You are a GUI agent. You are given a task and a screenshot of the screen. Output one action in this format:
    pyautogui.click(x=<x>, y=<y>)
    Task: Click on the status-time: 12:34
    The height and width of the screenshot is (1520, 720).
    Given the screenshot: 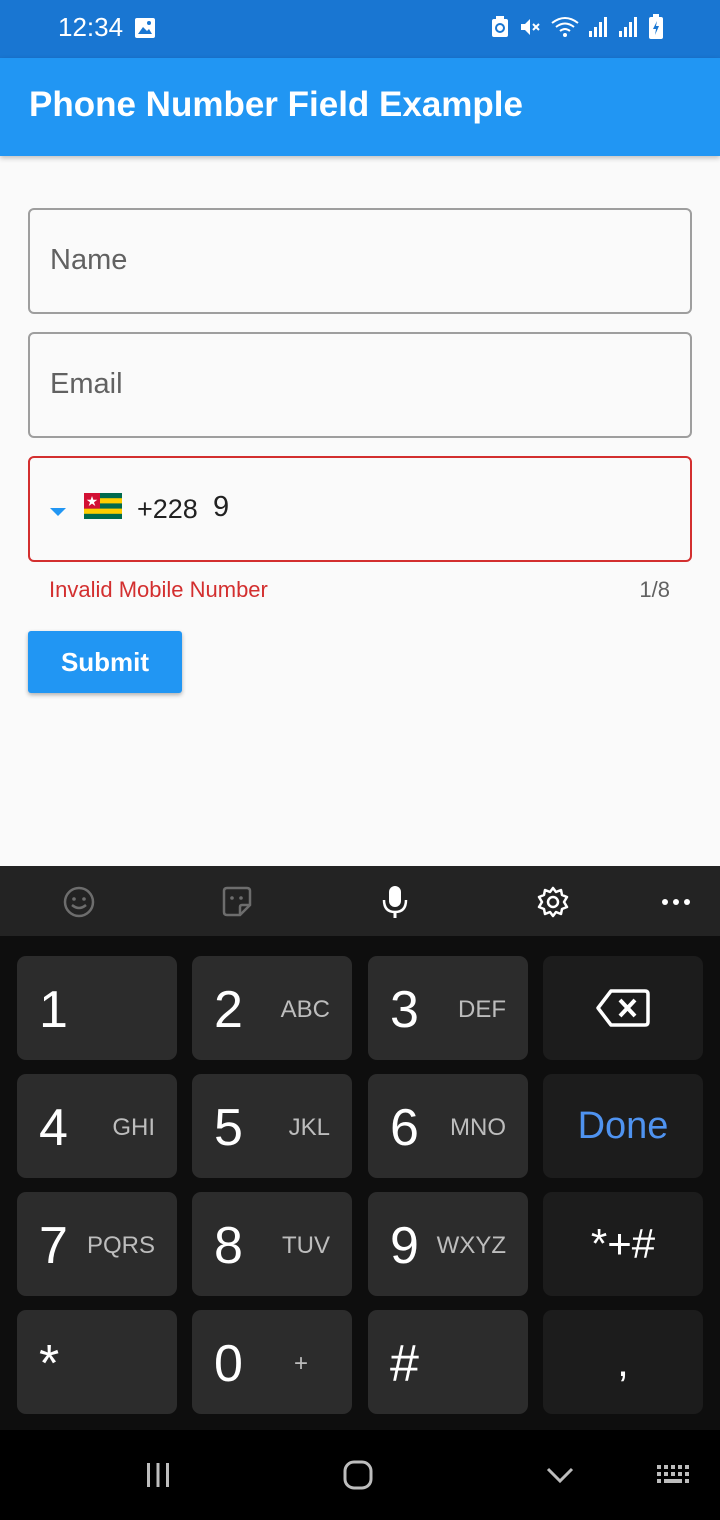 What is the action you would take?
    pyautogui.click(x=91, y=27)
    